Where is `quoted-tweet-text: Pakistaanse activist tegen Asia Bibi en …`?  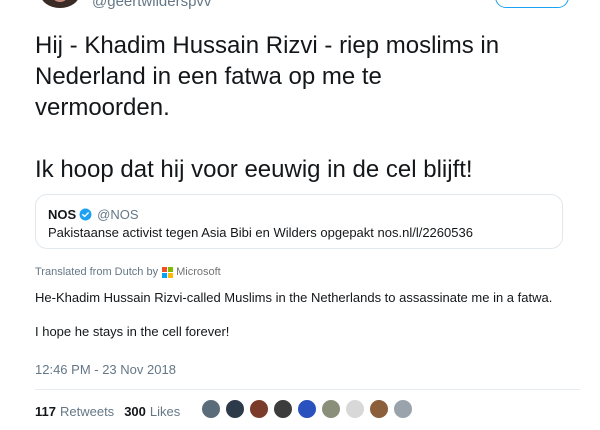
quoted-tweet-text: Pakistaanse activist tegen Asia Bibi en … is located at coordinates (260, 232).